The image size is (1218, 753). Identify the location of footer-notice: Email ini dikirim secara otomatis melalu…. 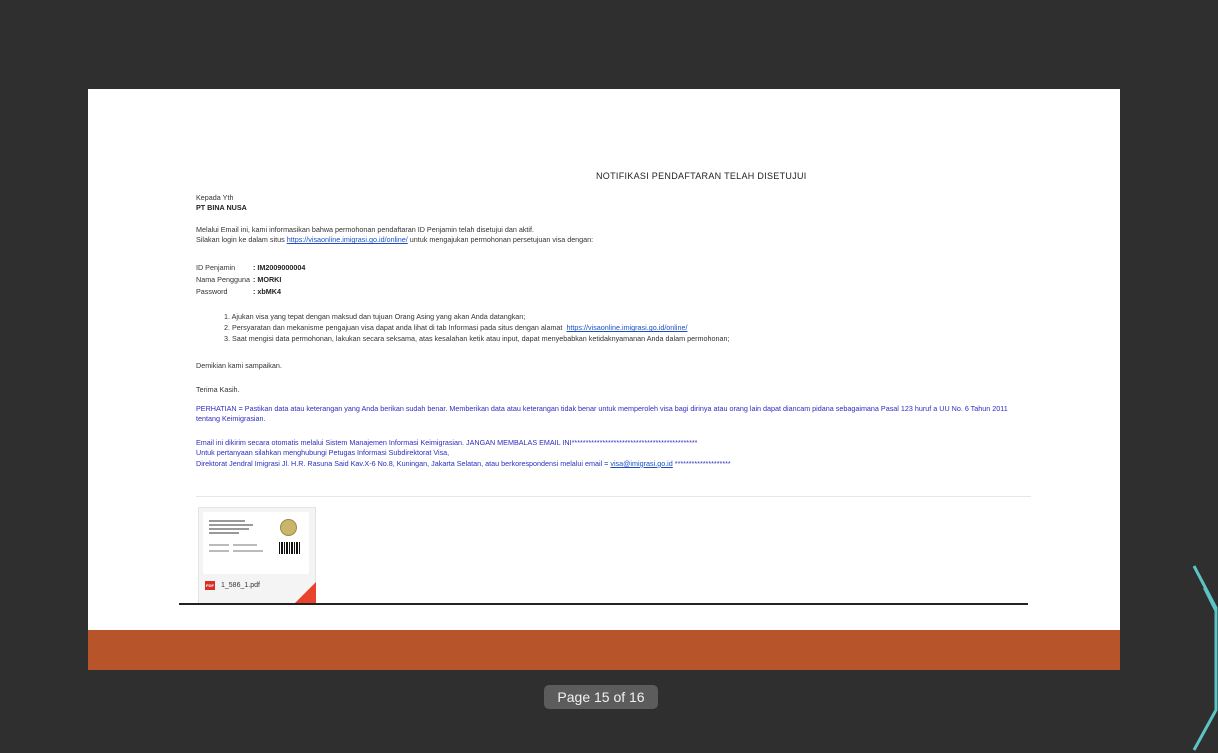
(613, 453).